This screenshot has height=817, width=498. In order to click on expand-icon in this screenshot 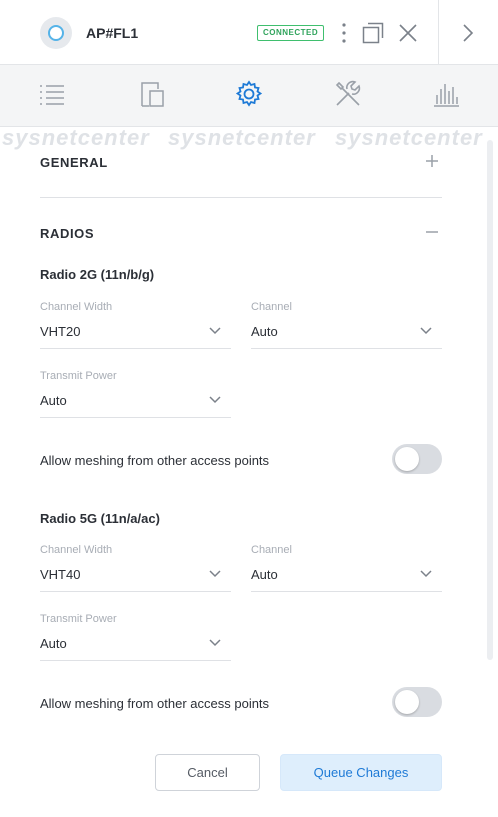, I will do `click(432, 161)`.